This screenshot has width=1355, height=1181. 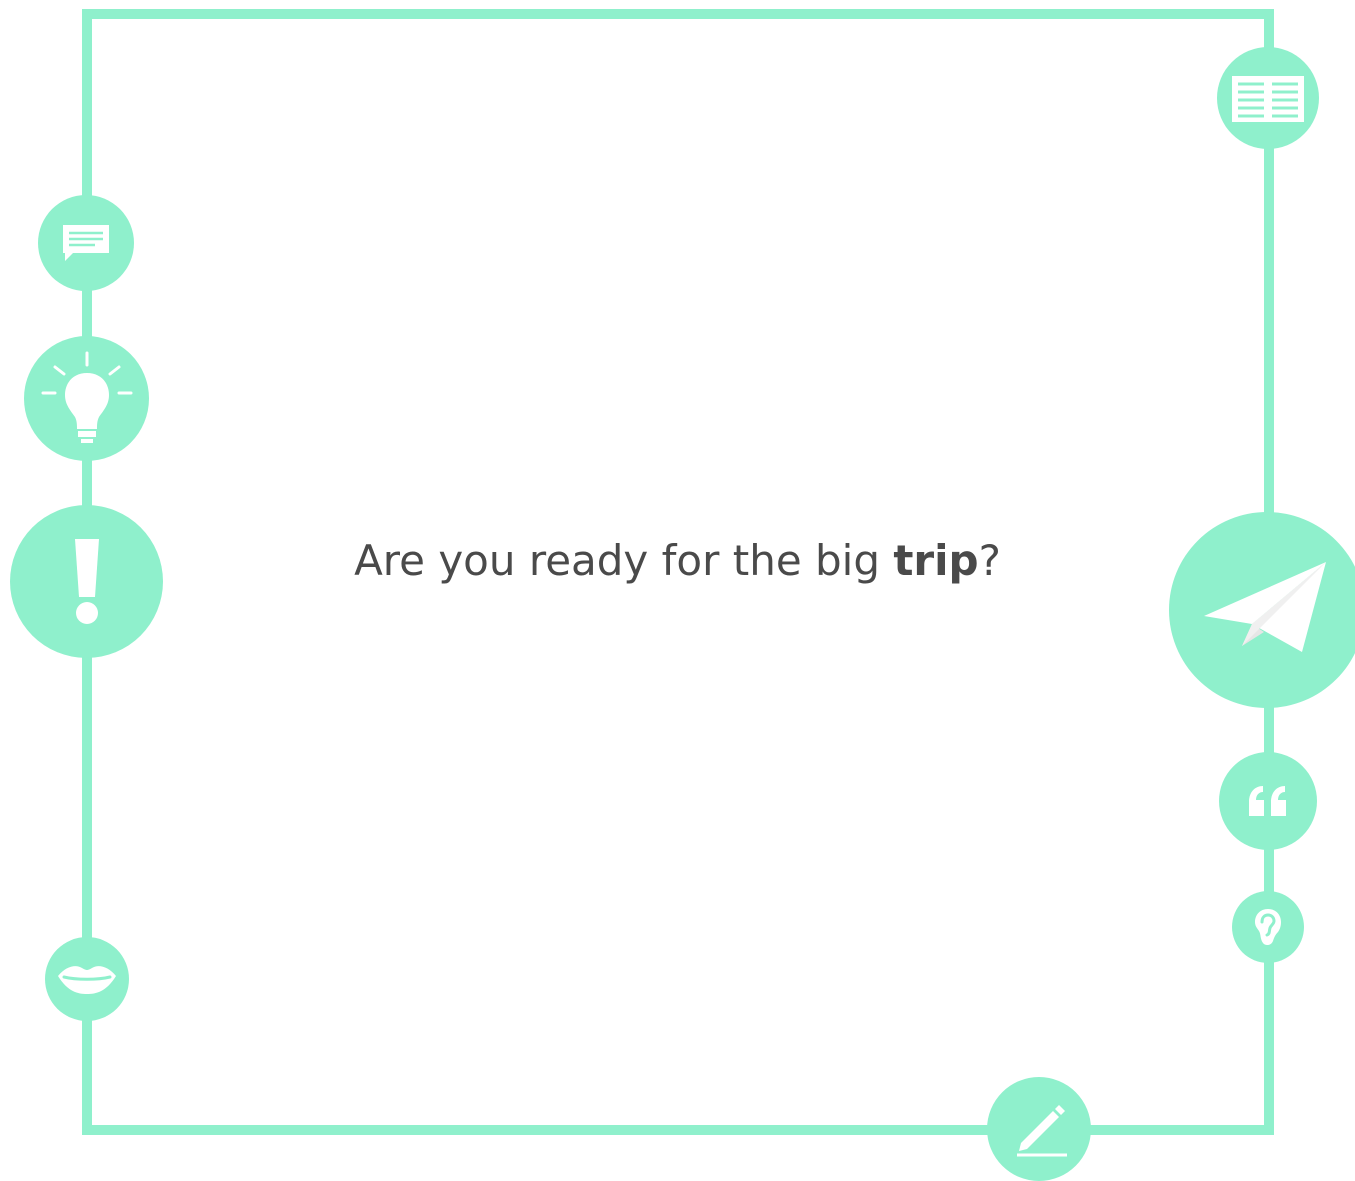 I want to click on ear-badge, so click(x=1268, y=927).